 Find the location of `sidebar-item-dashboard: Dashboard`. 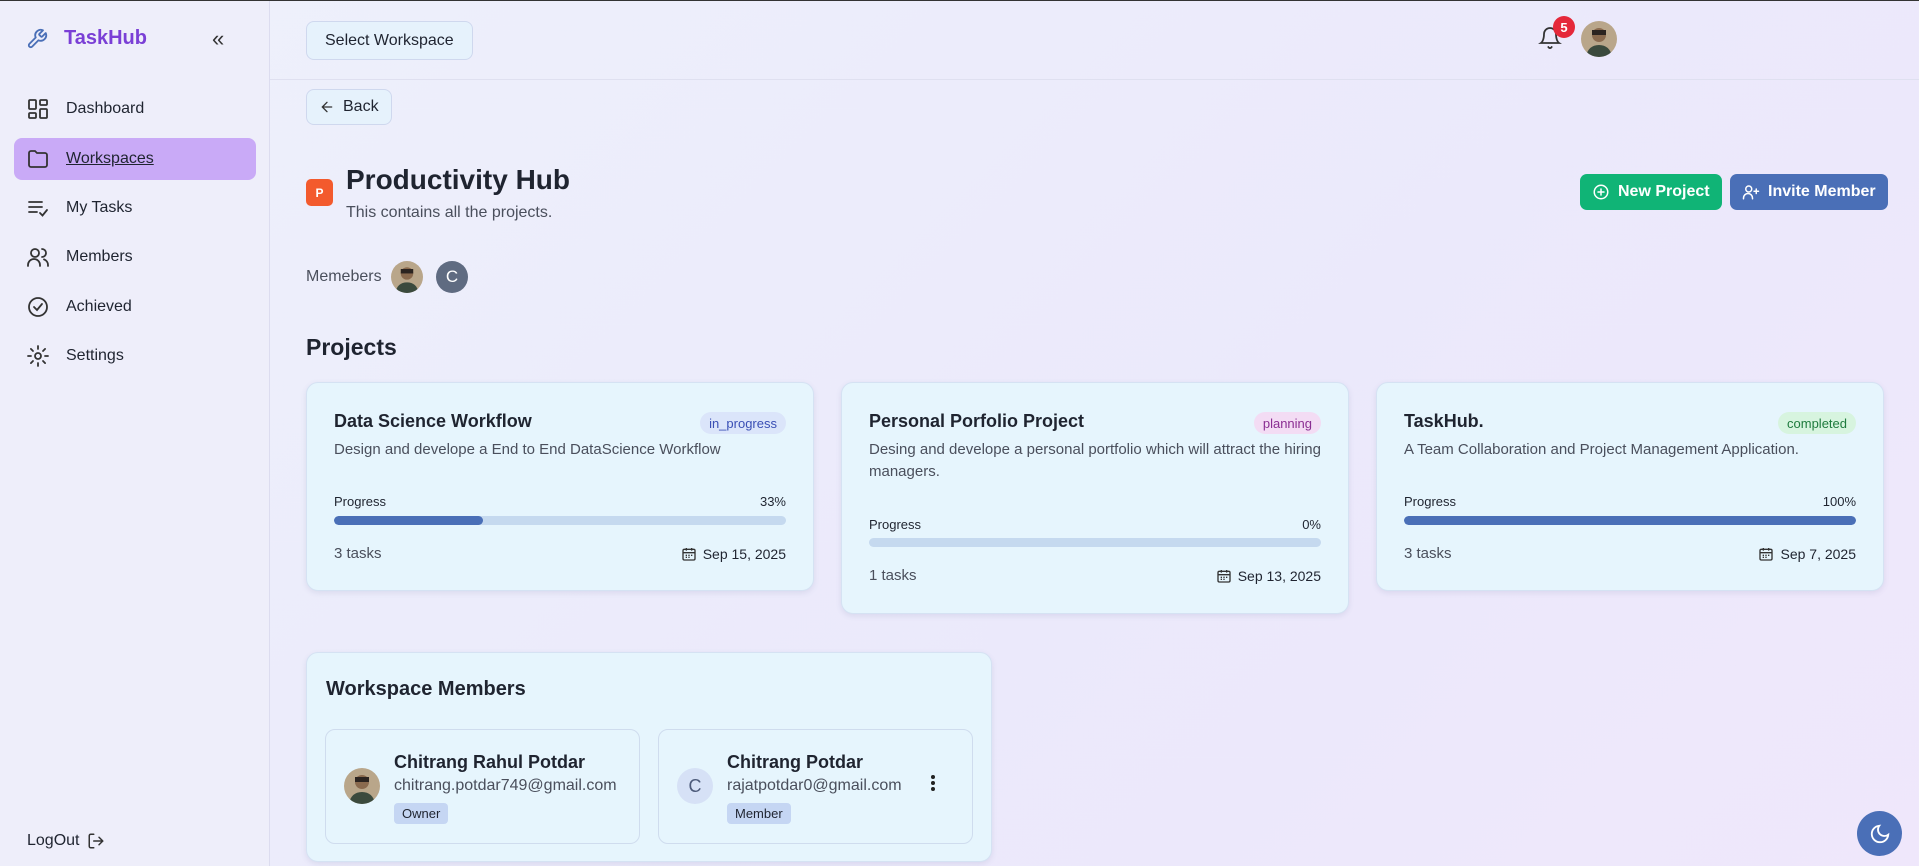

sidebar-item-dashboard: Dashboard is located at coordinates (135, 109).